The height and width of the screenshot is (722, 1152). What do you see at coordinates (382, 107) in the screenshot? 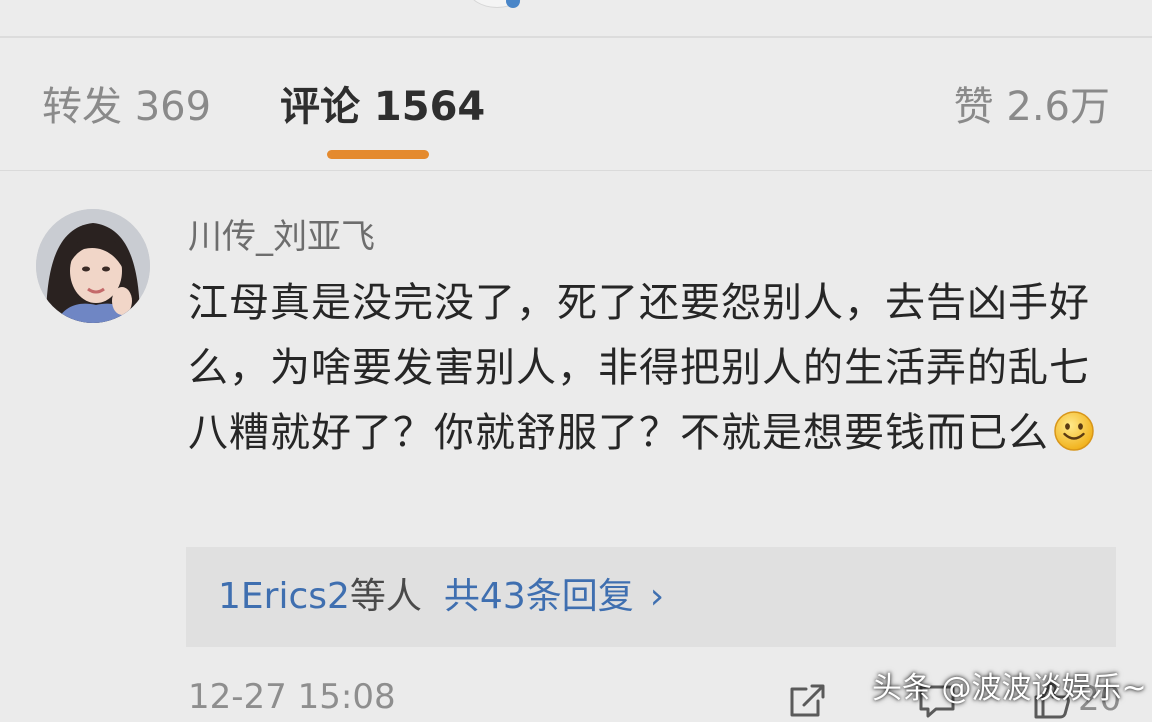
I see `tab-comments: 评论 1564` at bounding box center [382, 107].